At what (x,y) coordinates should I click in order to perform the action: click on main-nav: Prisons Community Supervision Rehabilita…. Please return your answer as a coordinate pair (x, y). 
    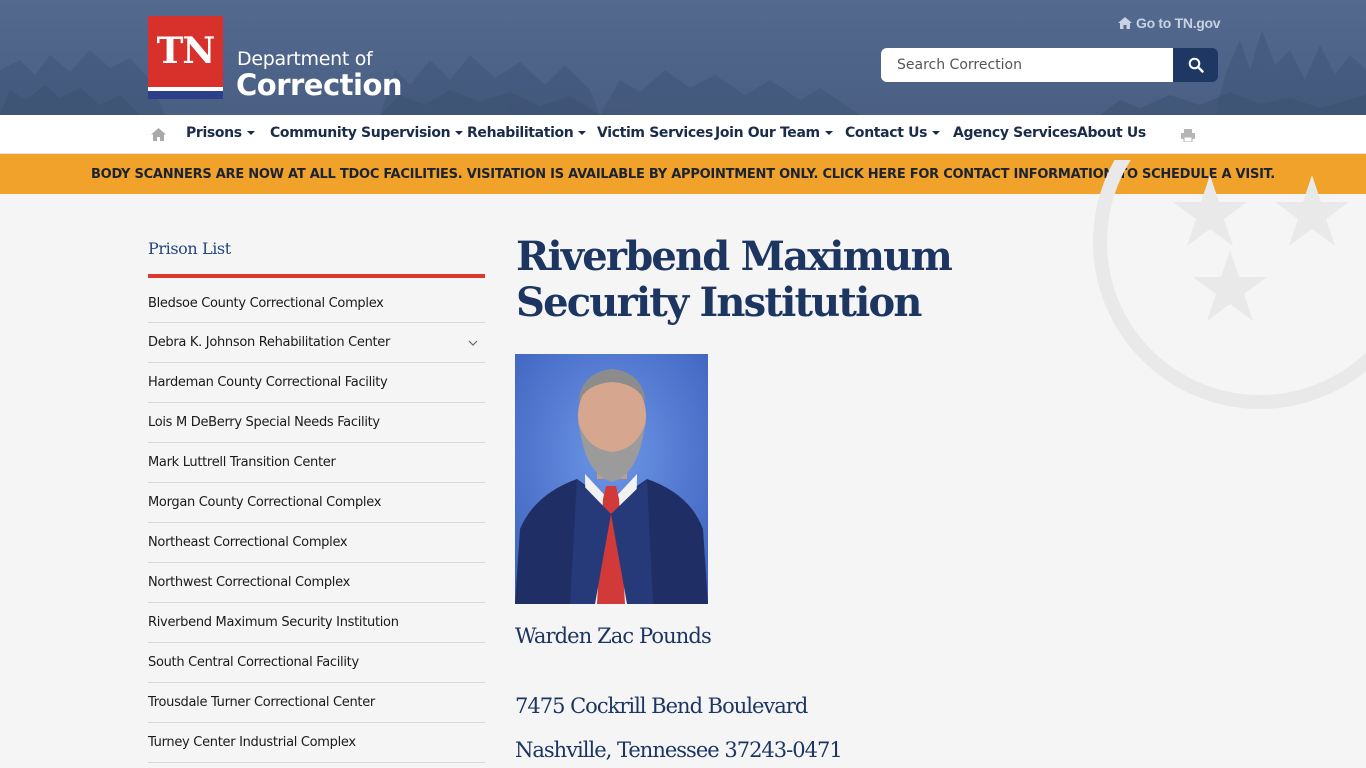
    Looking at the image, I should click on (683, 134).